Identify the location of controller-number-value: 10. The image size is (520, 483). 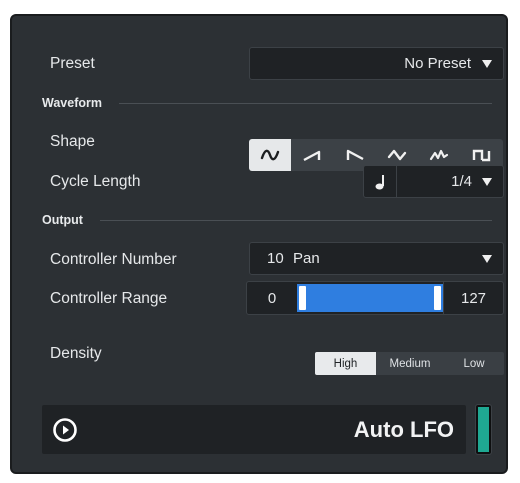
(275, 258).